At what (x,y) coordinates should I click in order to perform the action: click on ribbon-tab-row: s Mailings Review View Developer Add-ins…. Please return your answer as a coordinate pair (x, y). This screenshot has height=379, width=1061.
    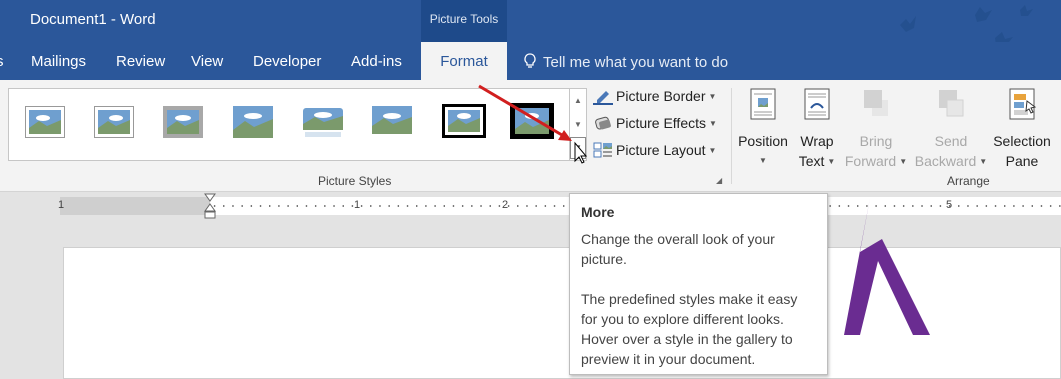
    Looking at the image, I should click on (530, 61).